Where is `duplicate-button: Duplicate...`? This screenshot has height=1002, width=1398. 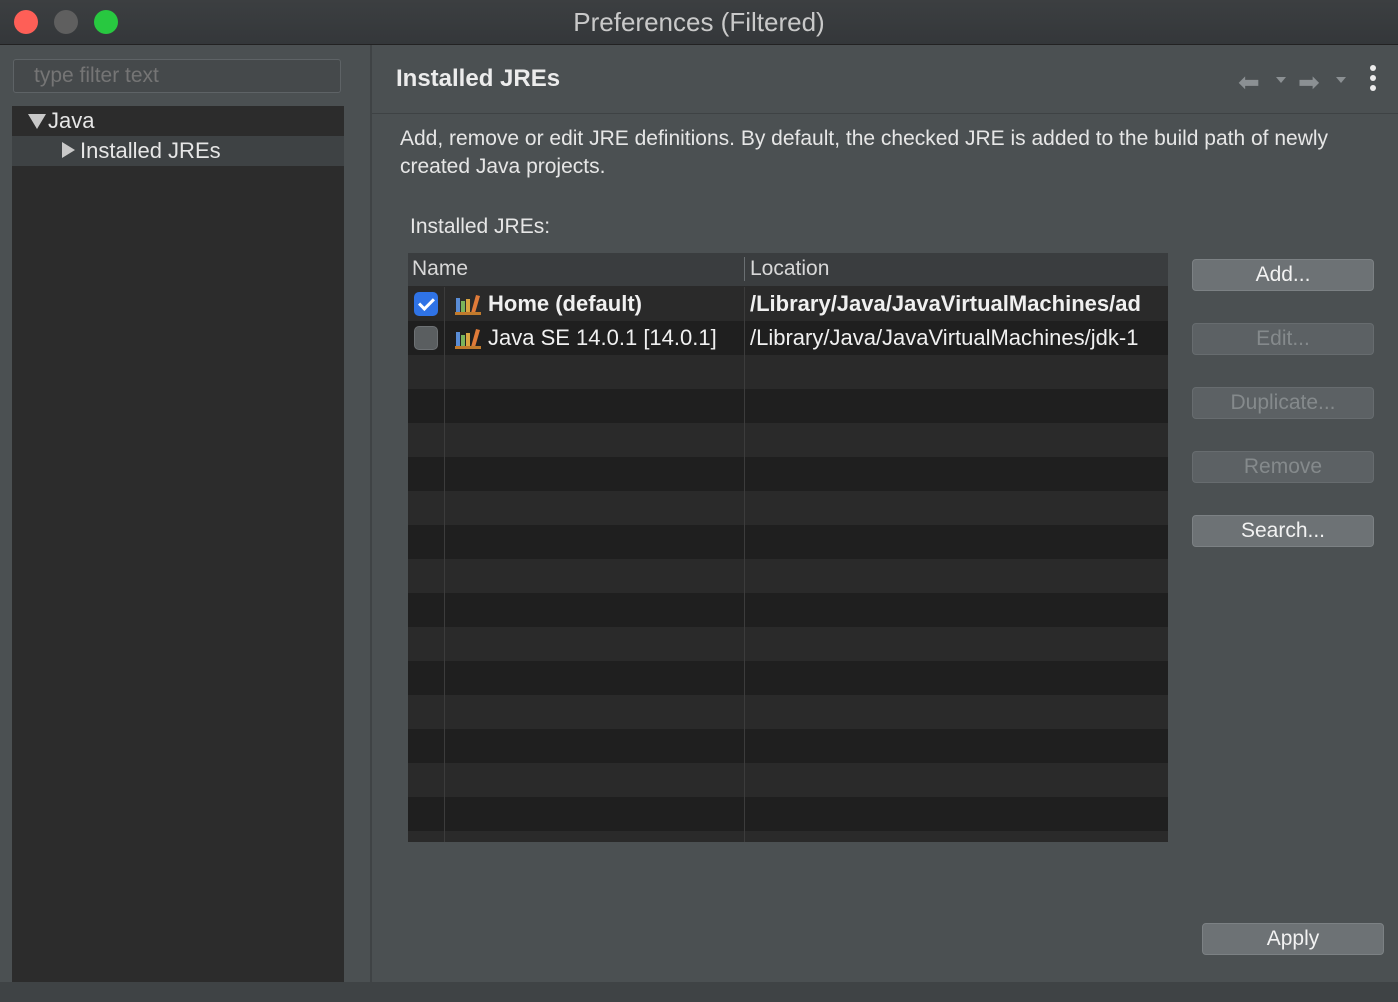
duplicate-button: Duplicate... is located at coordinates (1283, 403).